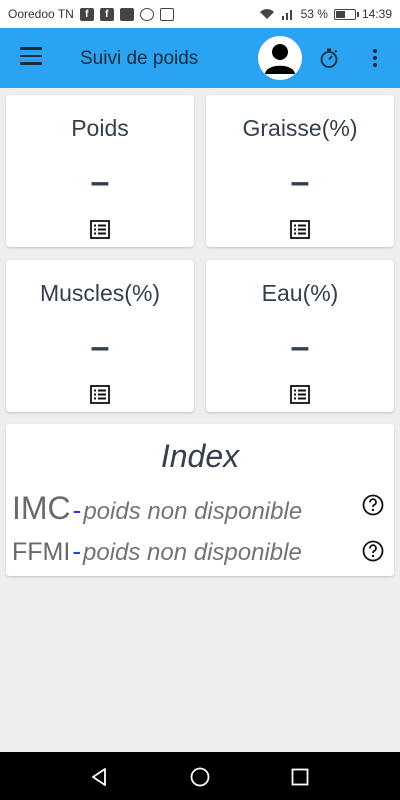 The image size is (400, 800). Describe the element at coordinates (375, 58) in the screenshot. I see `more-vert-icon` at that location.